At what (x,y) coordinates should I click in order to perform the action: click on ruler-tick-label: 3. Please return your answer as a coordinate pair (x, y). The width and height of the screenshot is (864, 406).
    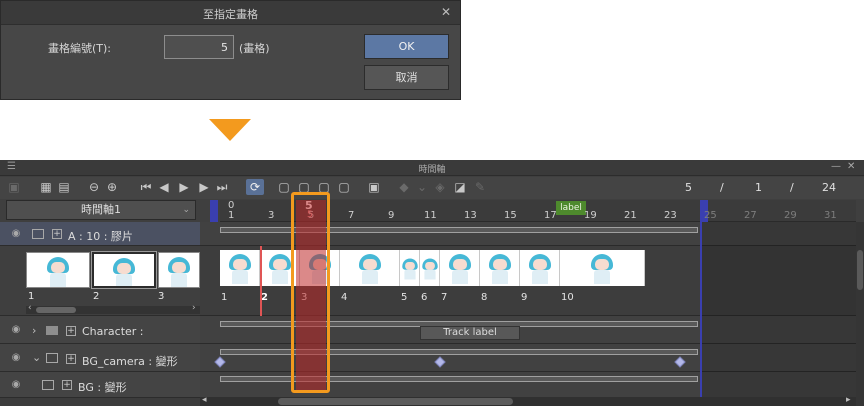
    Looking at the image, I should click on (271, 215).